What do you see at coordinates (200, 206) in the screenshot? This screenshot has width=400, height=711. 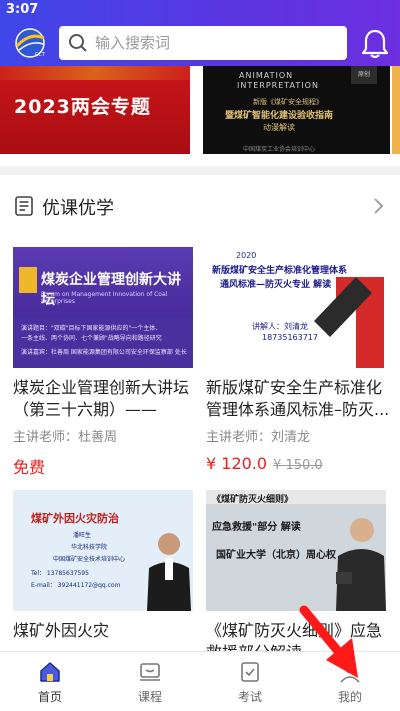 I see `section-header: 优课优学` at bounding box center [200, 206].